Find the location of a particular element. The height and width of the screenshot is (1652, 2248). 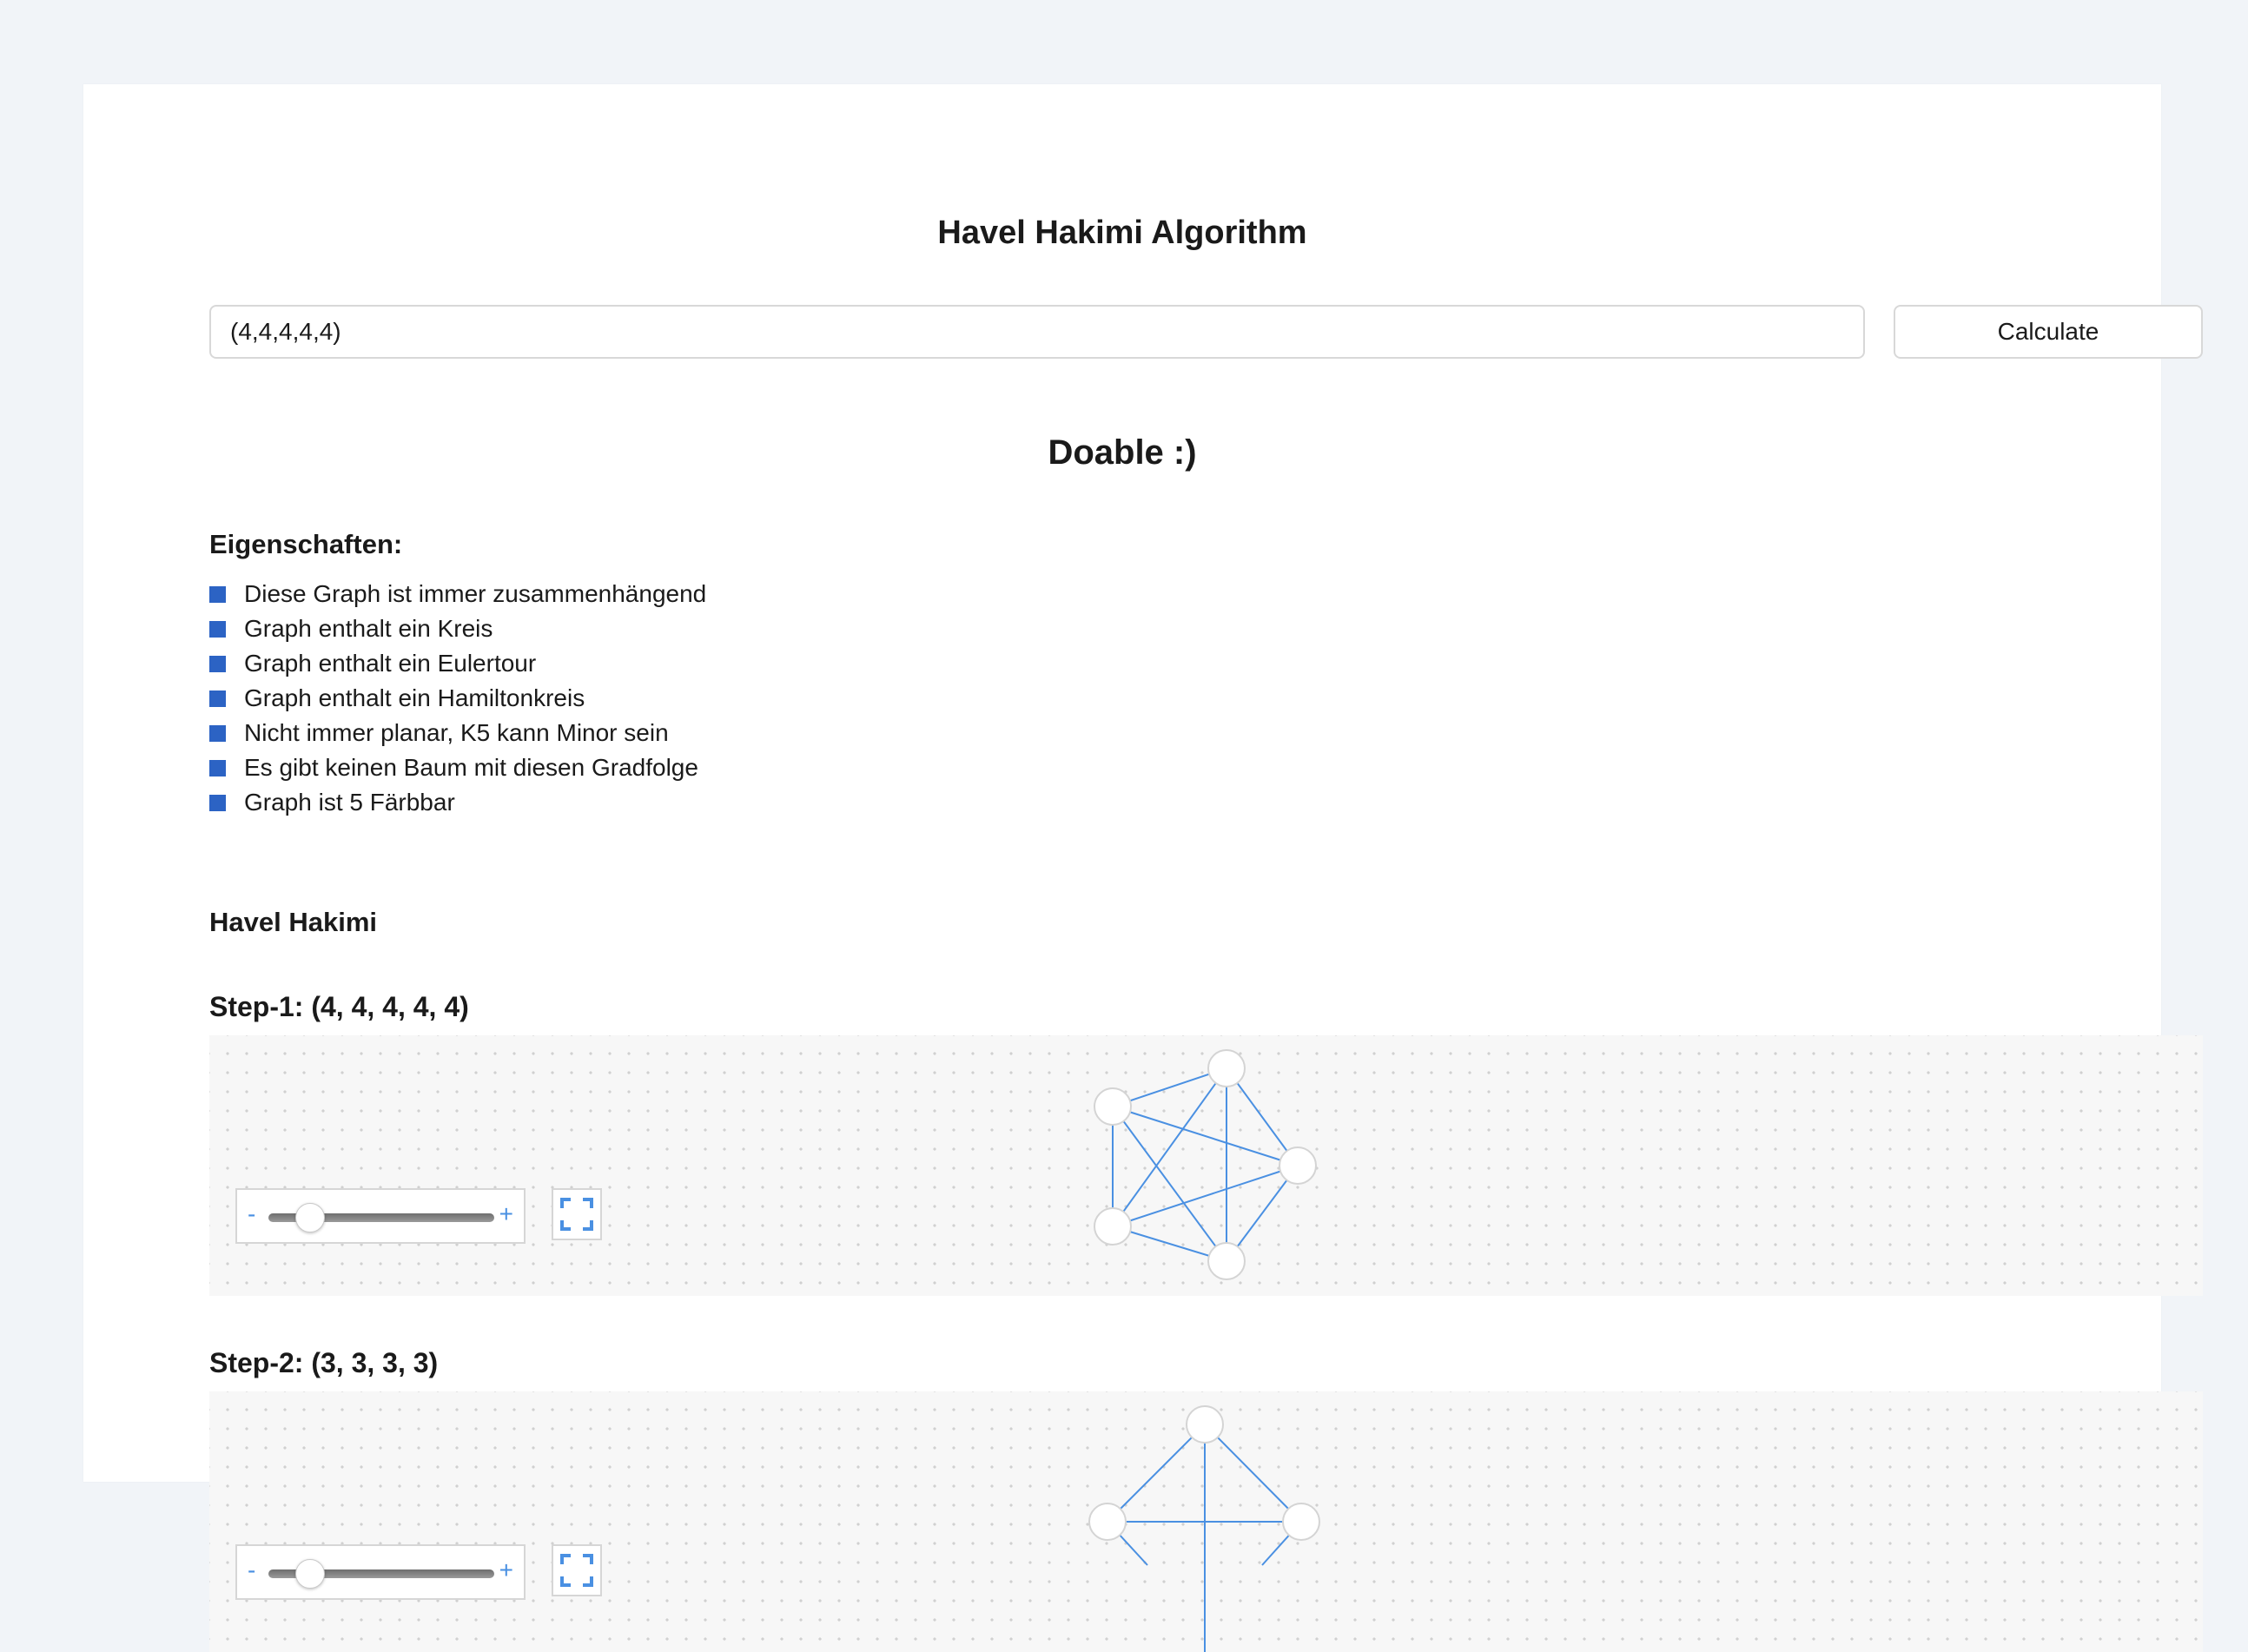

graph-nodes is located at coordinates (1205, 1164).